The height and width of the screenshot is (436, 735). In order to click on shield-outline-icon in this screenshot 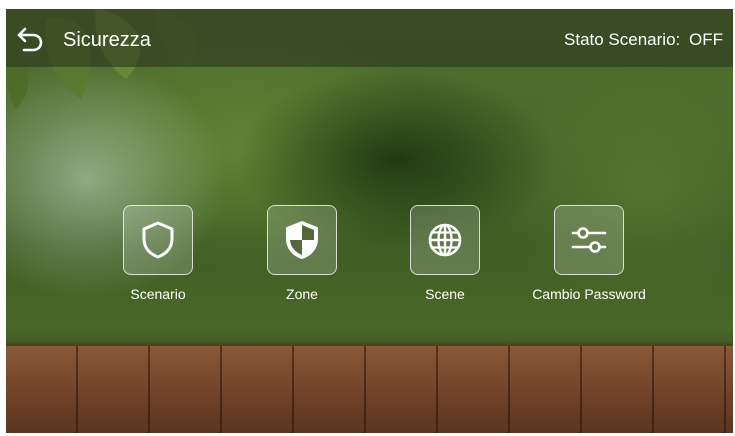, I will do `click(158, 240)`.